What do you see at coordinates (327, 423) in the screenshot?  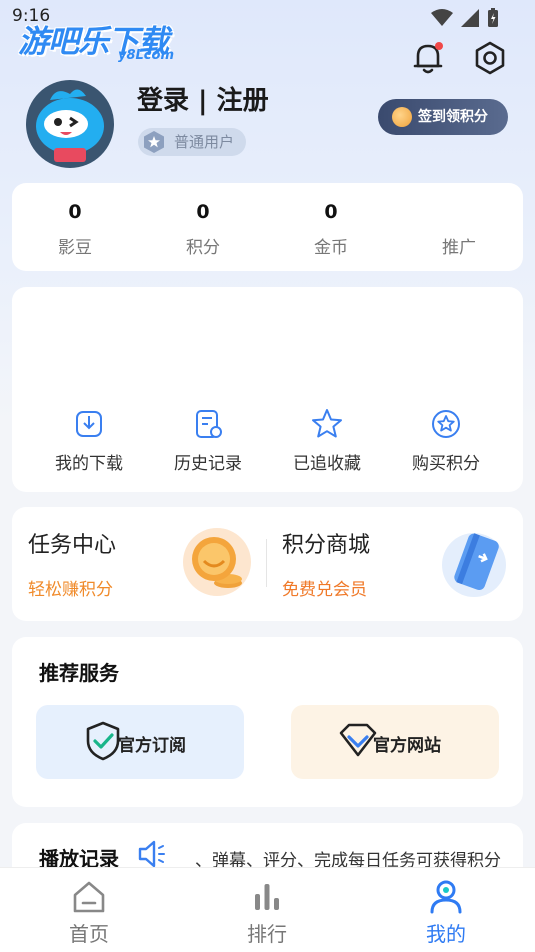 I see `star-icon` at bounding box center [327, 423].